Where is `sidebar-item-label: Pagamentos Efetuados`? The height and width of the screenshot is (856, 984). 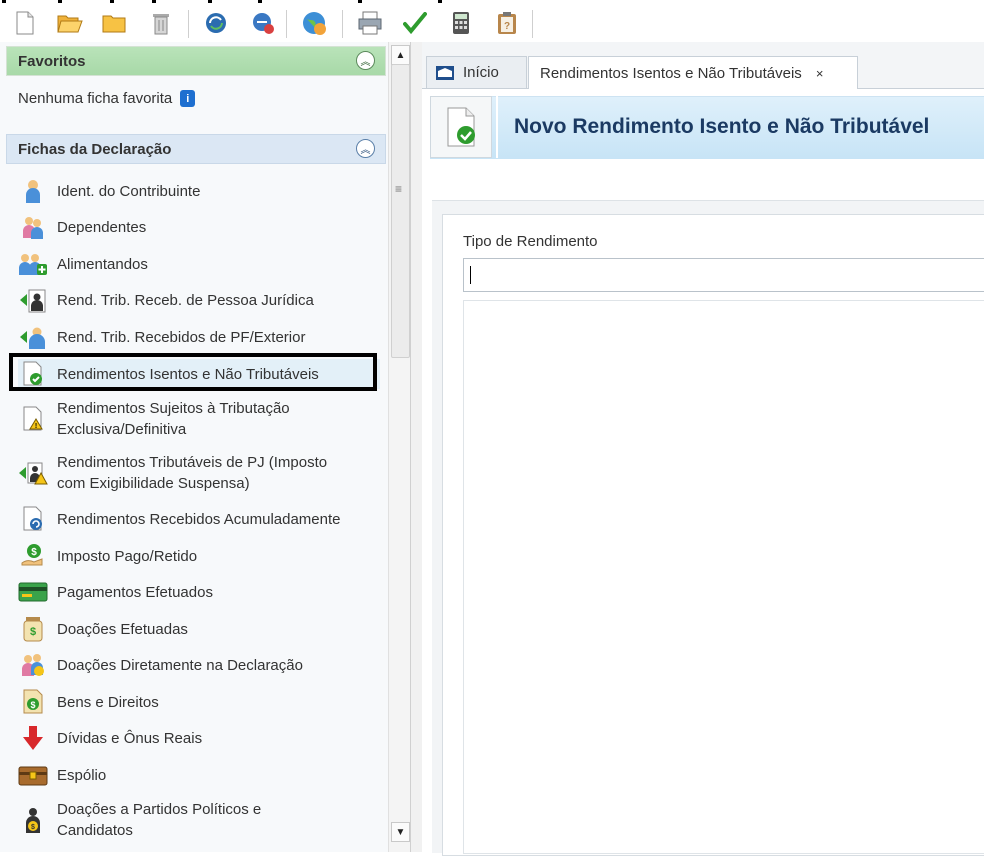
sidebar-item-label: Pagamentos Efetuados is located at coordinates (135, 592).